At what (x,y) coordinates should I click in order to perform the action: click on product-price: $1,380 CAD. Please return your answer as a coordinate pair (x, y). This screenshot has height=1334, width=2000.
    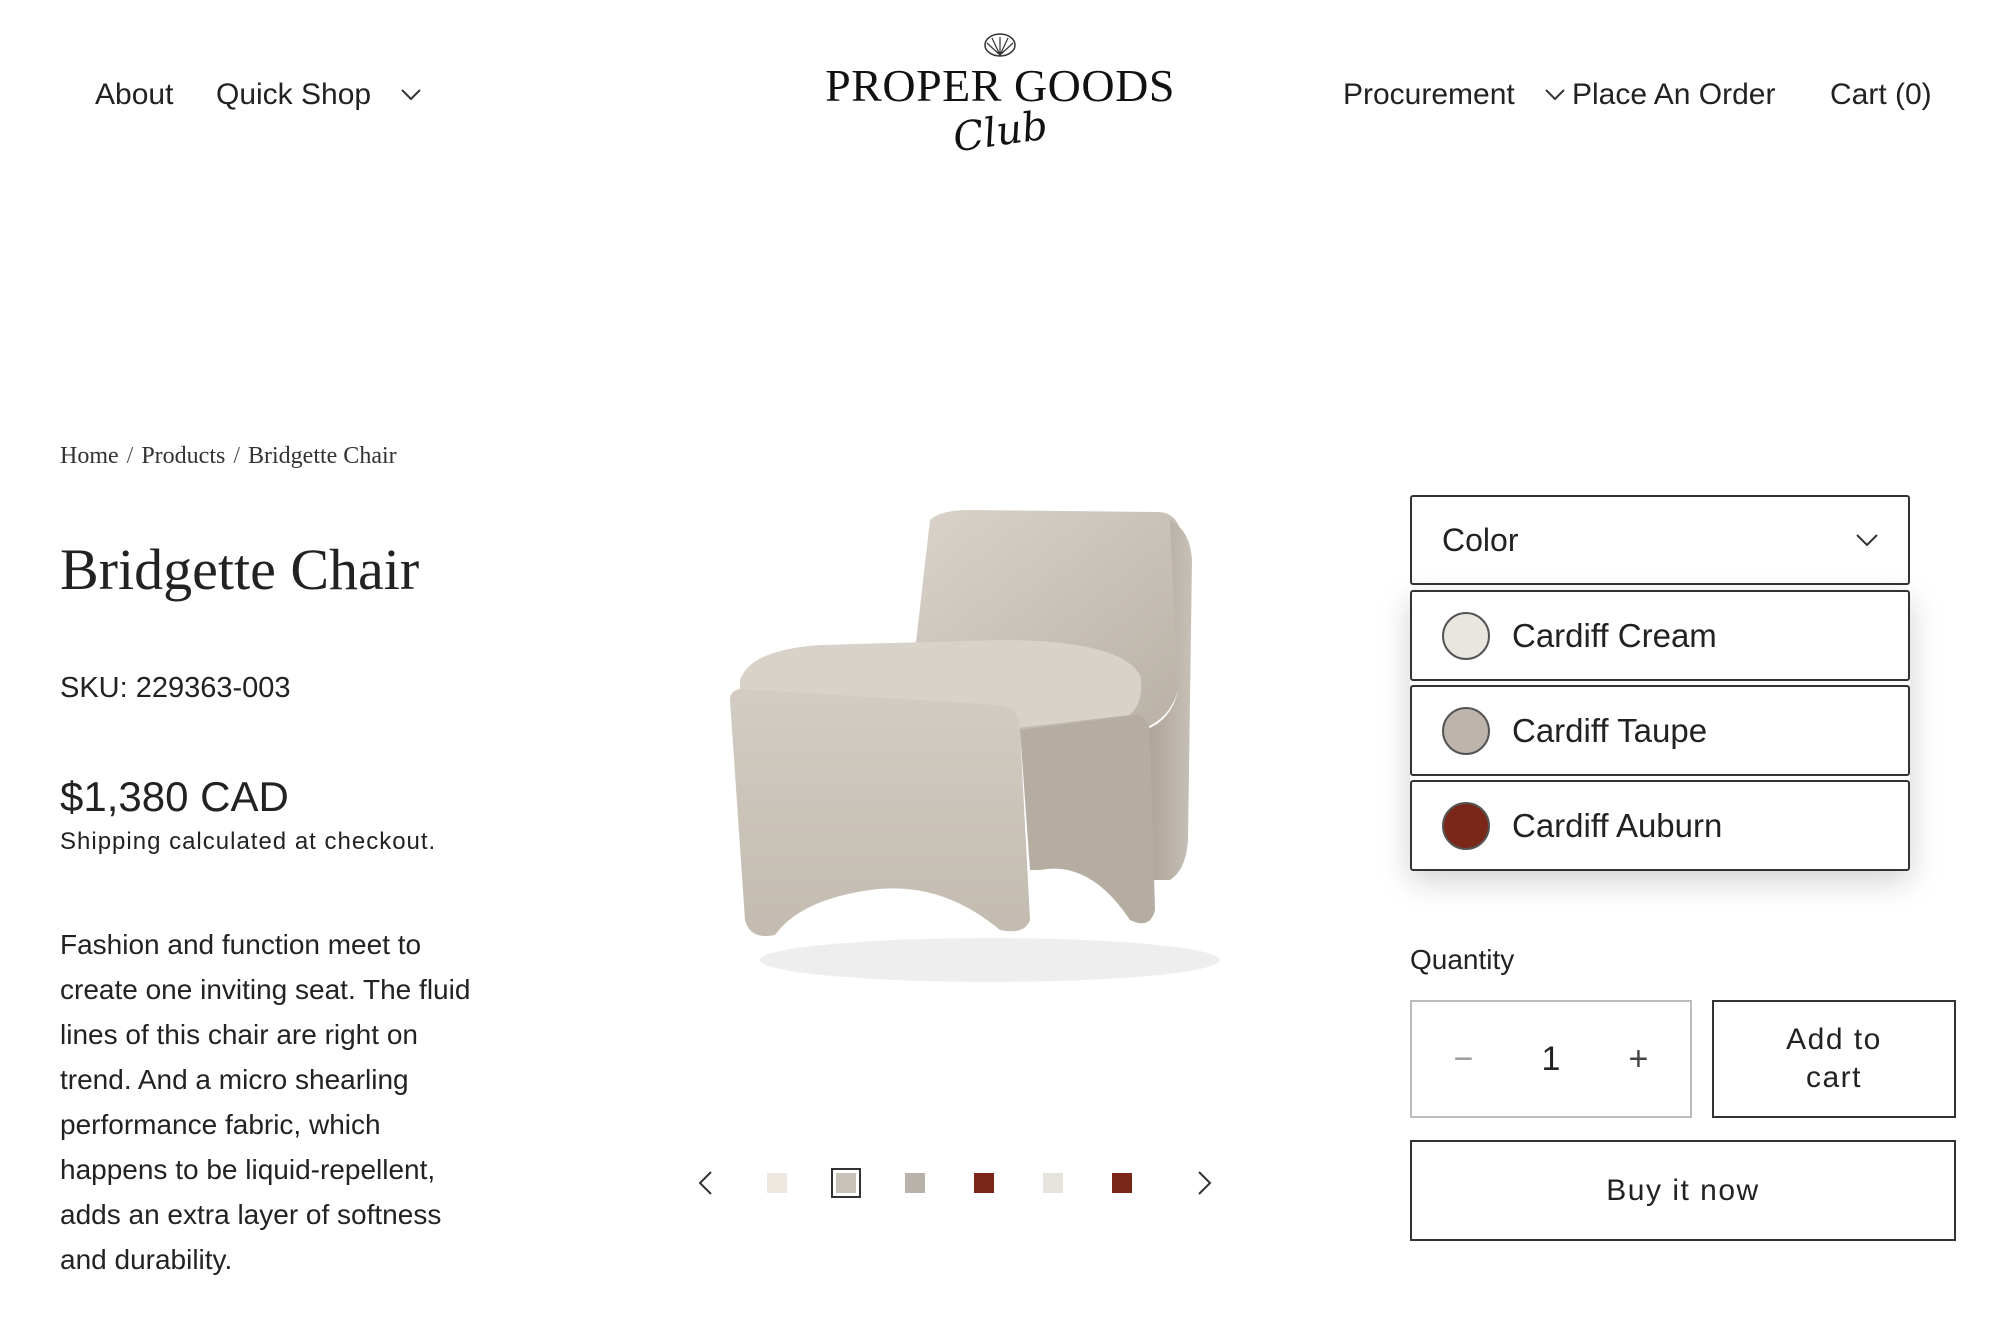
    Looking at the image, I should click on (174, 796).